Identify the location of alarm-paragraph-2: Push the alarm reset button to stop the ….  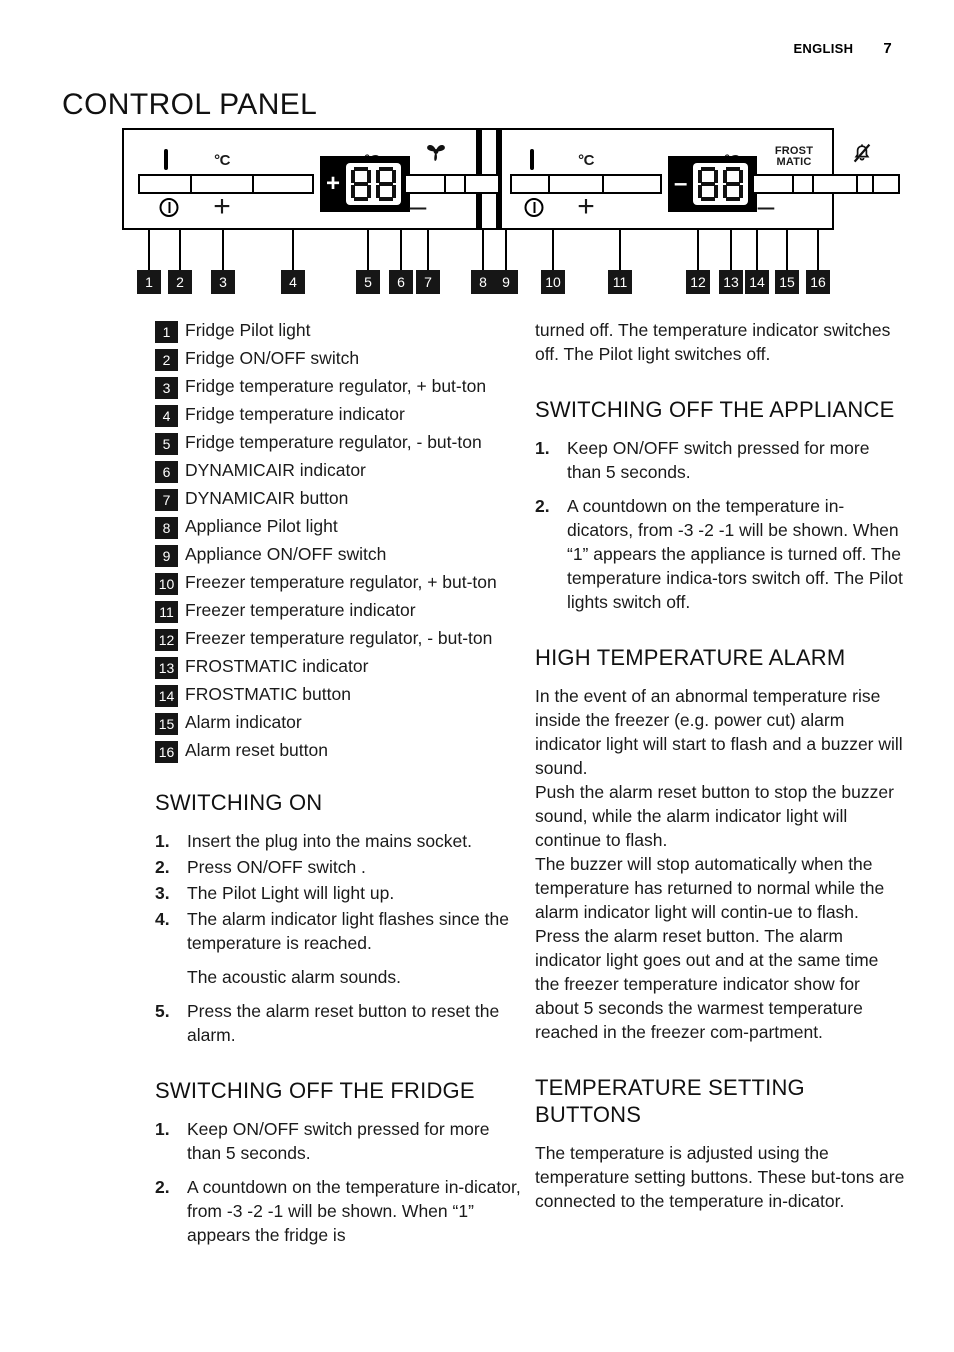
(714, 816).